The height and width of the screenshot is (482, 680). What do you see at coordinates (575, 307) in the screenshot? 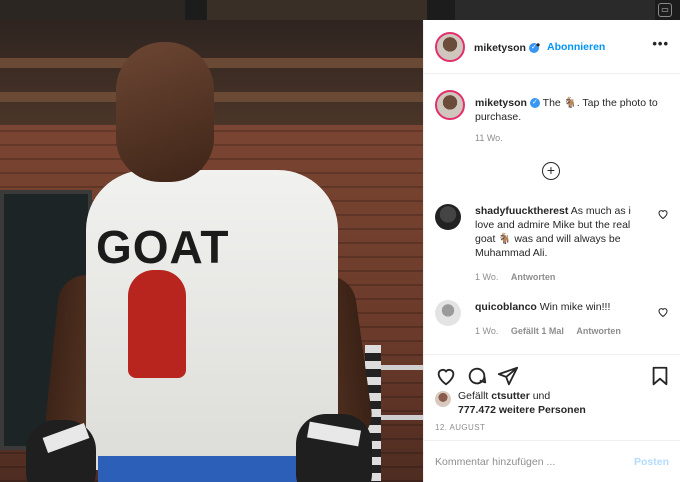
I see `comment-body: Win mike win!!!` at bounding box center [575, 307].